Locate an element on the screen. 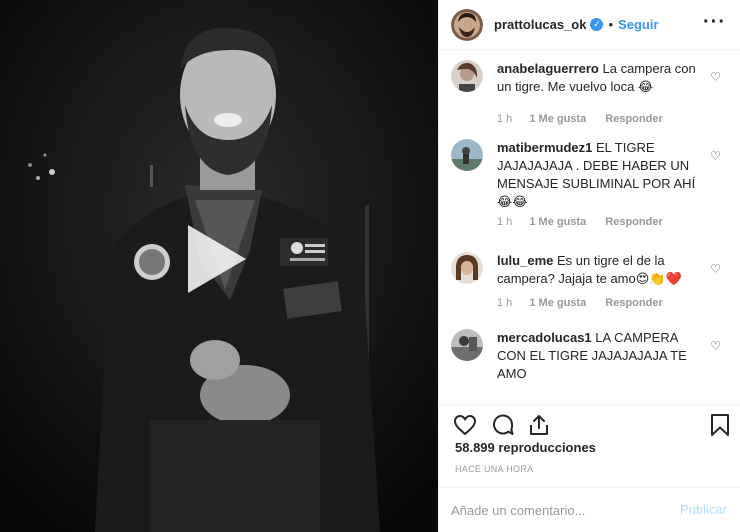  post-header: prattolucas_ok ✓ • Seguir ··· is located at coordinates (589, 25).